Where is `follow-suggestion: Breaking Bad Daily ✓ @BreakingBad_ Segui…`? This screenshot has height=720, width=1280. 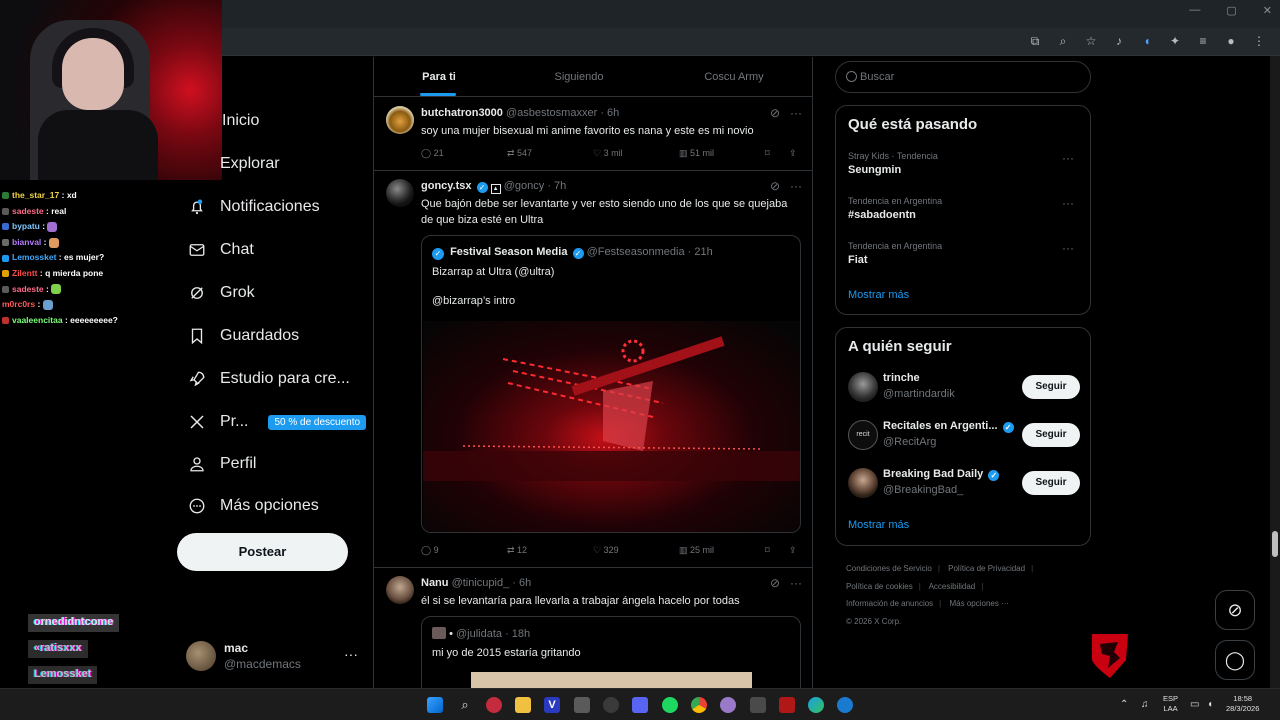
follow-suggestion: Breaking Bad Daily ✓ @BreakingBad_ Segui… is located at coordinates (964, 483).